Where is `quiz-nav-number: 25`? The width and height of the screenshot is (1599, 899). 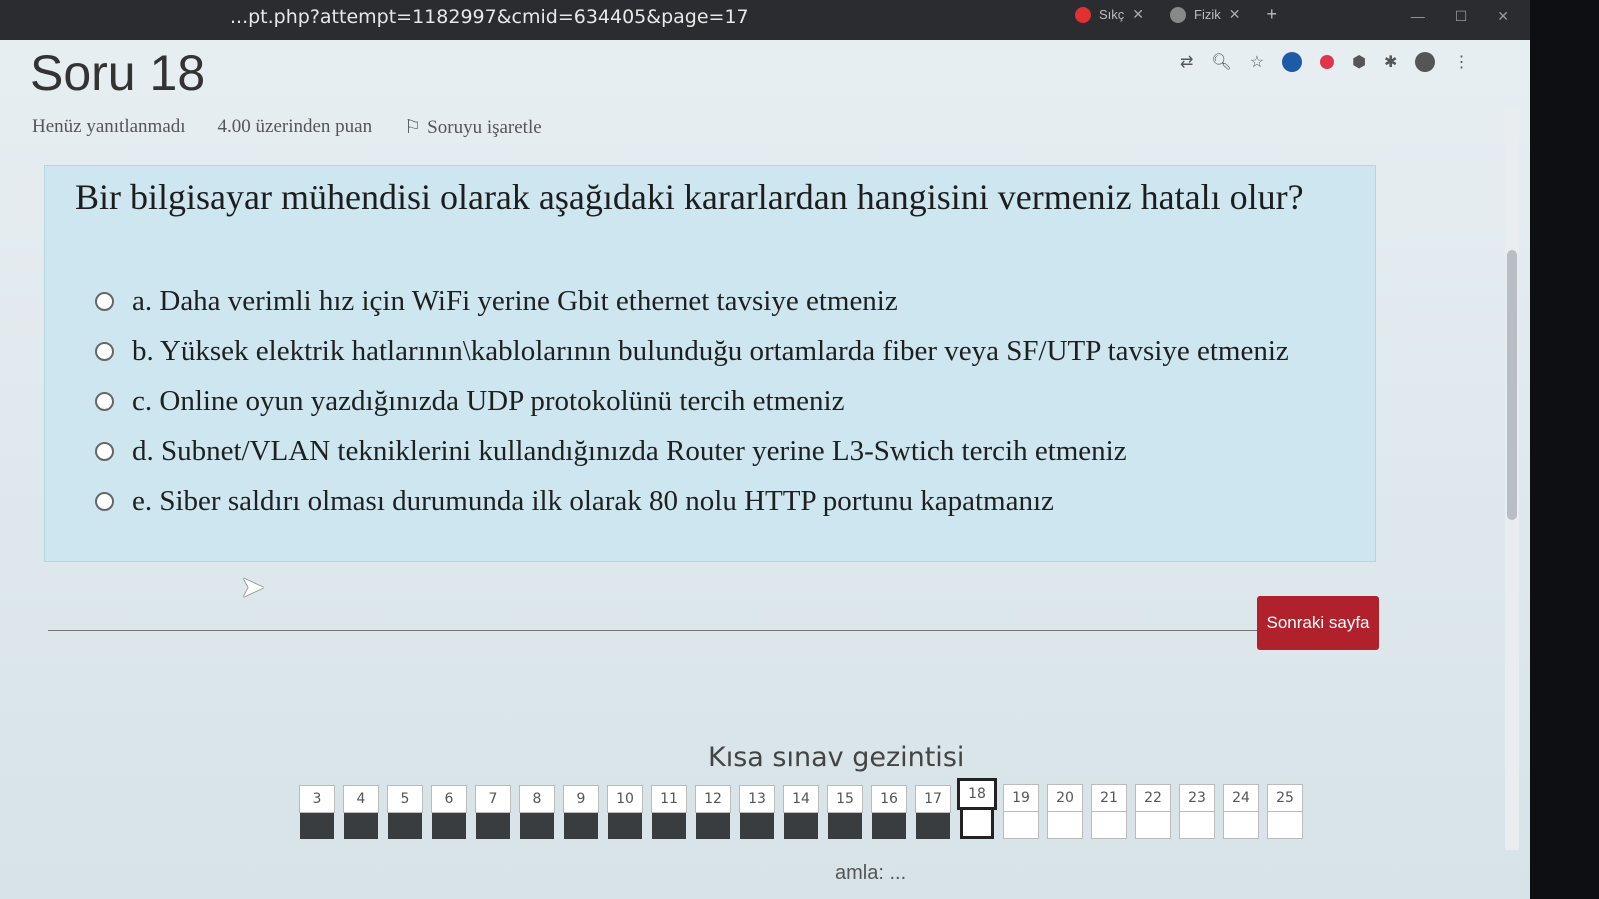 quiz-nav-number: 25 is located at coordinates (1285, 798).